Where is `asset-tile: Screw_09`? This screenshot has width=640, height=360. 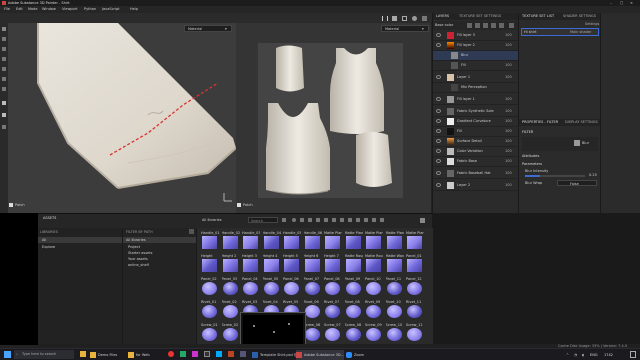 asset-tile: Screw_09 is located at coordinates (373, 333).